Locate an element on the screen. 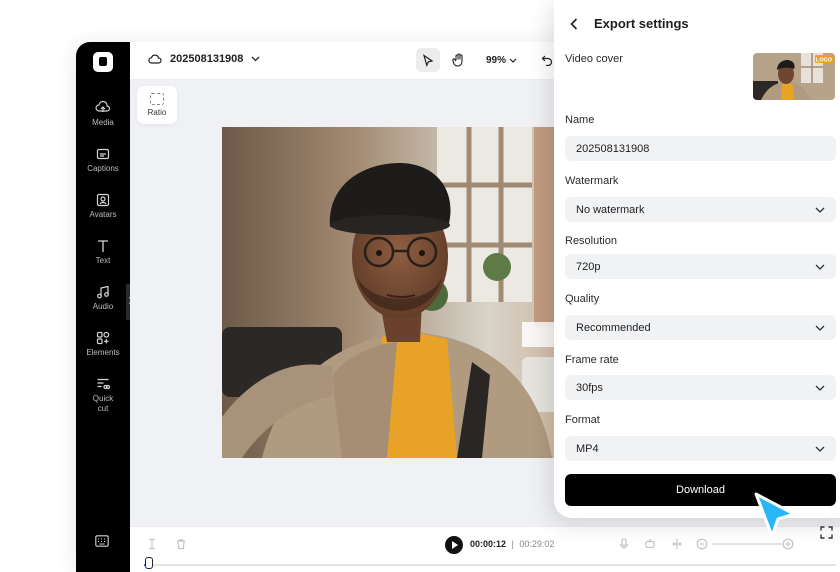 The image size is (840, 572). sidebar-item-label: Quick cut is located at coordinates (103, 403).